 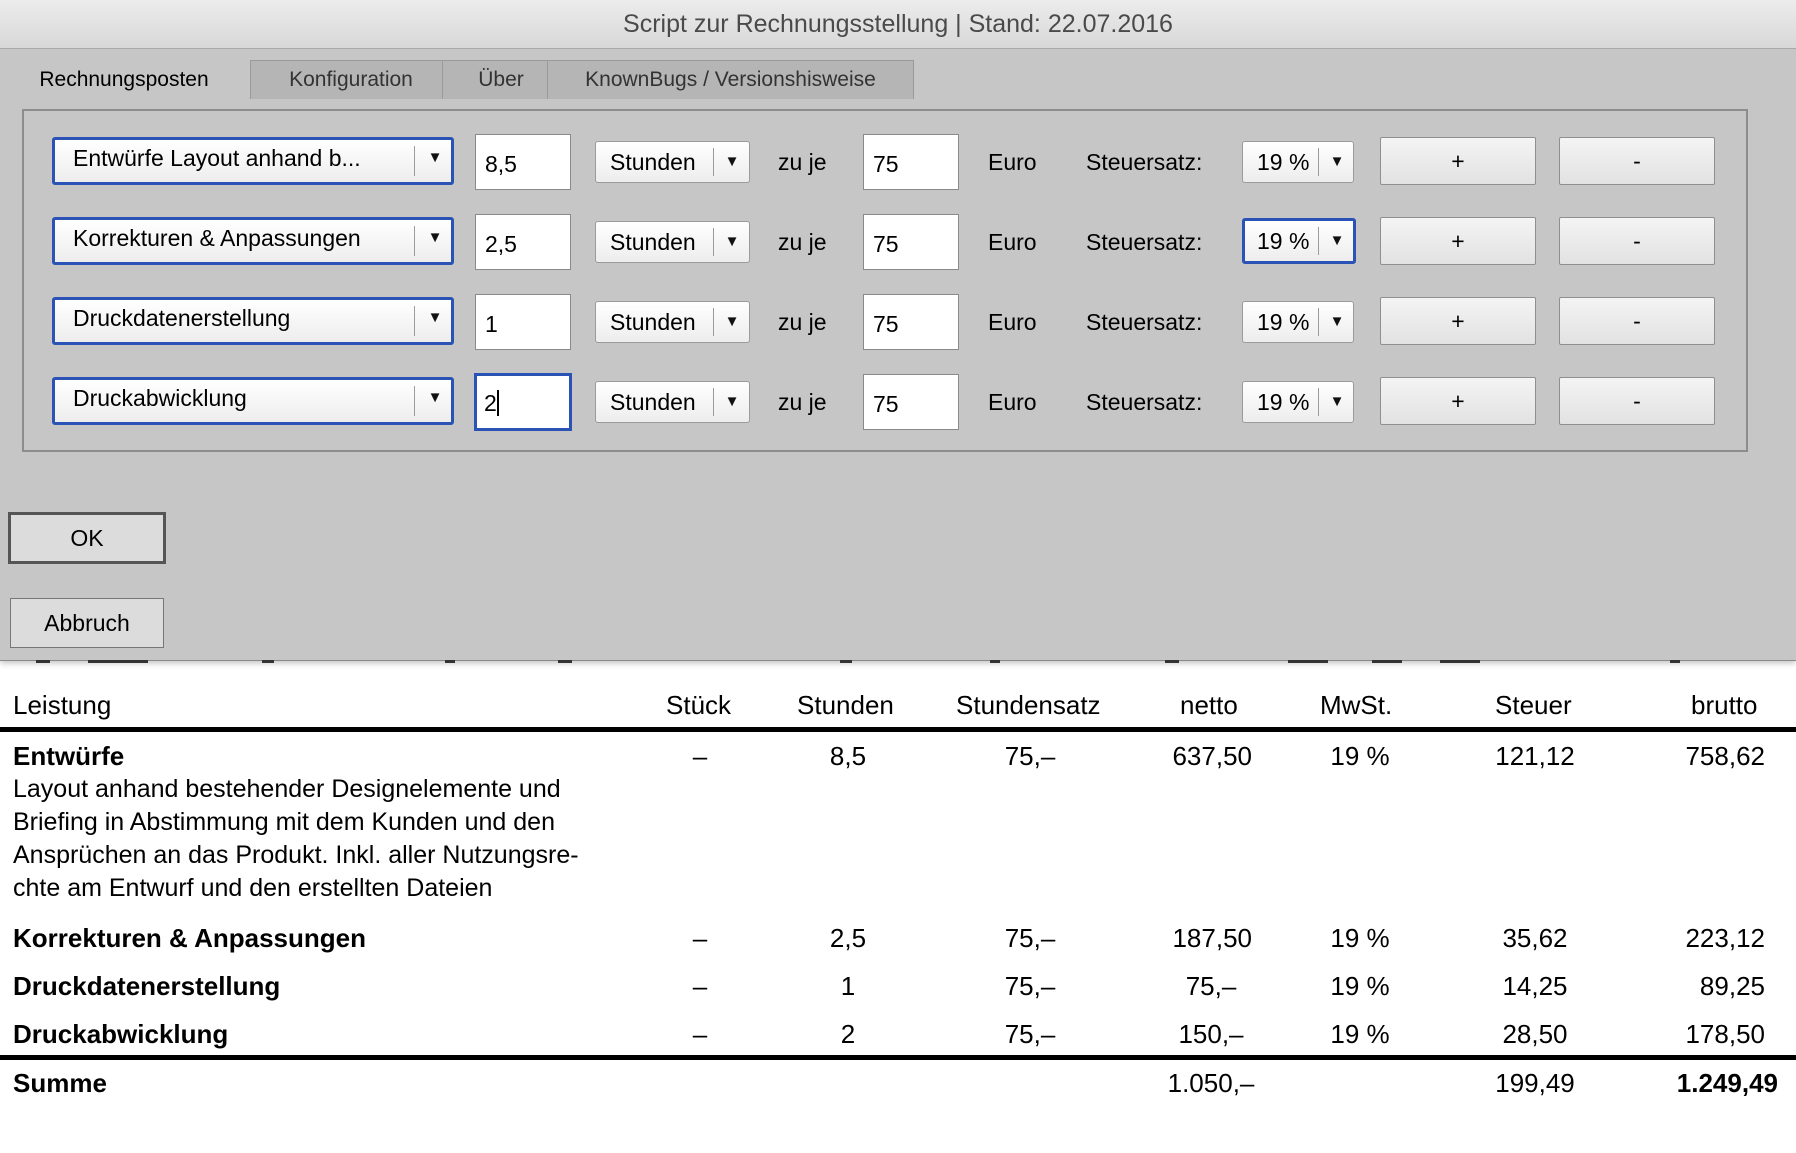 I want to click on invoice-row-2-stunden: 2,5, so click(x=848, y=938).